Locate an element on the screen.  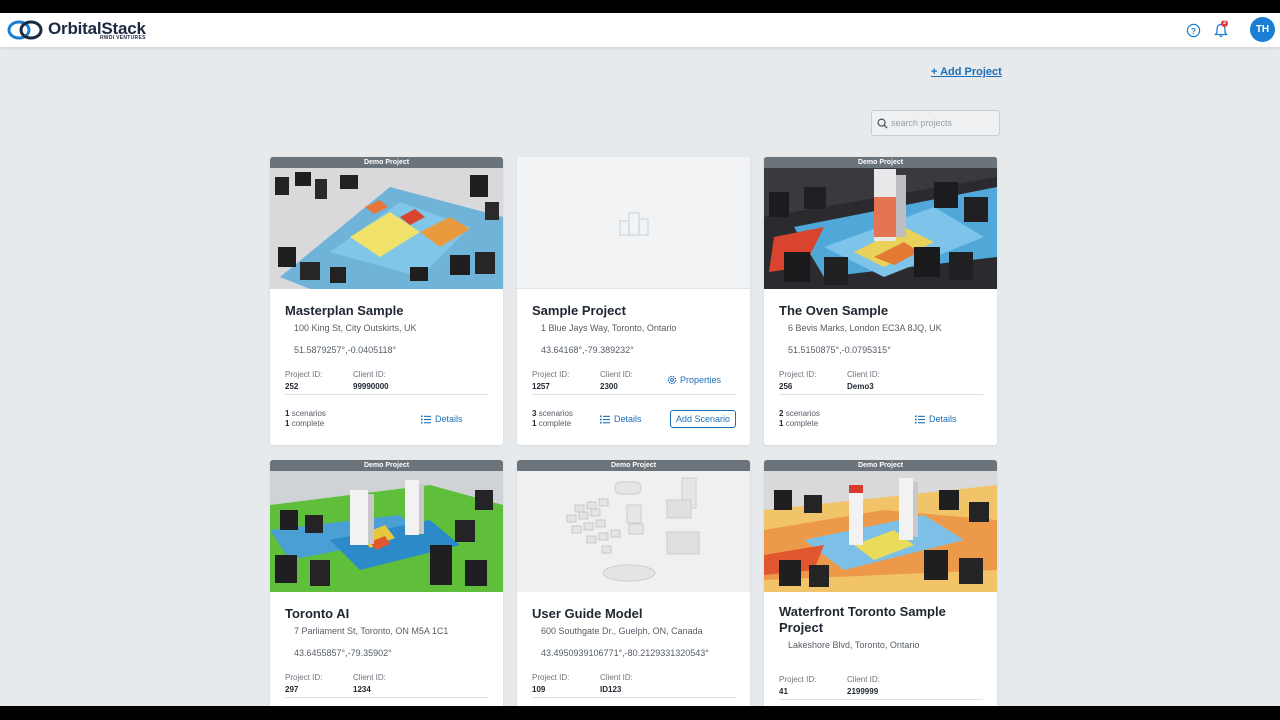
client-id-value: Demo3 is located at coordinates (860, 386).